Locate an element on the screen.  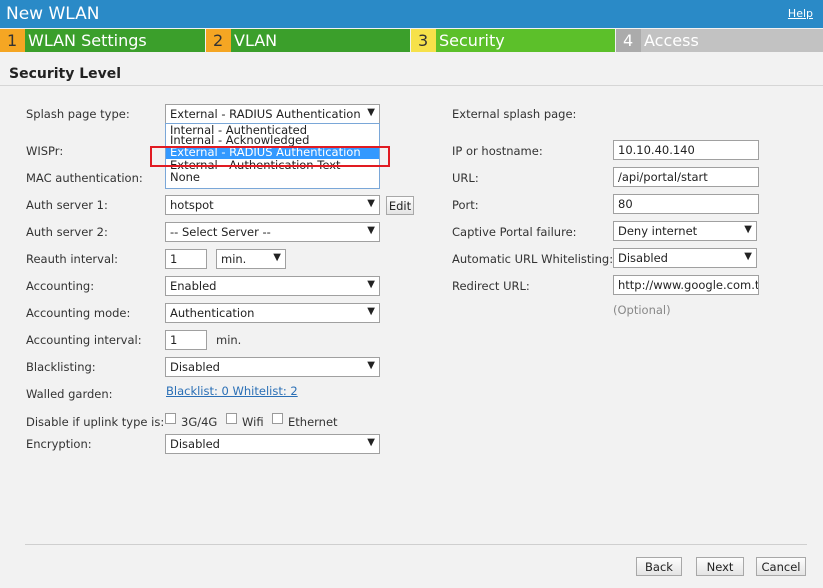
splash-option-selected: External - RADIUS Authentication is located at coordinates (272, 152).